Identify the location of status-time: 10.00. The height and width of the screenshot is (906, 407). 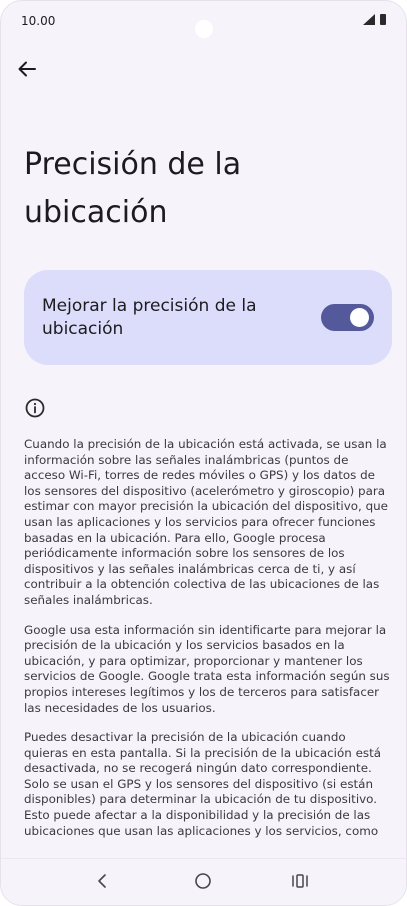
(38, 21).